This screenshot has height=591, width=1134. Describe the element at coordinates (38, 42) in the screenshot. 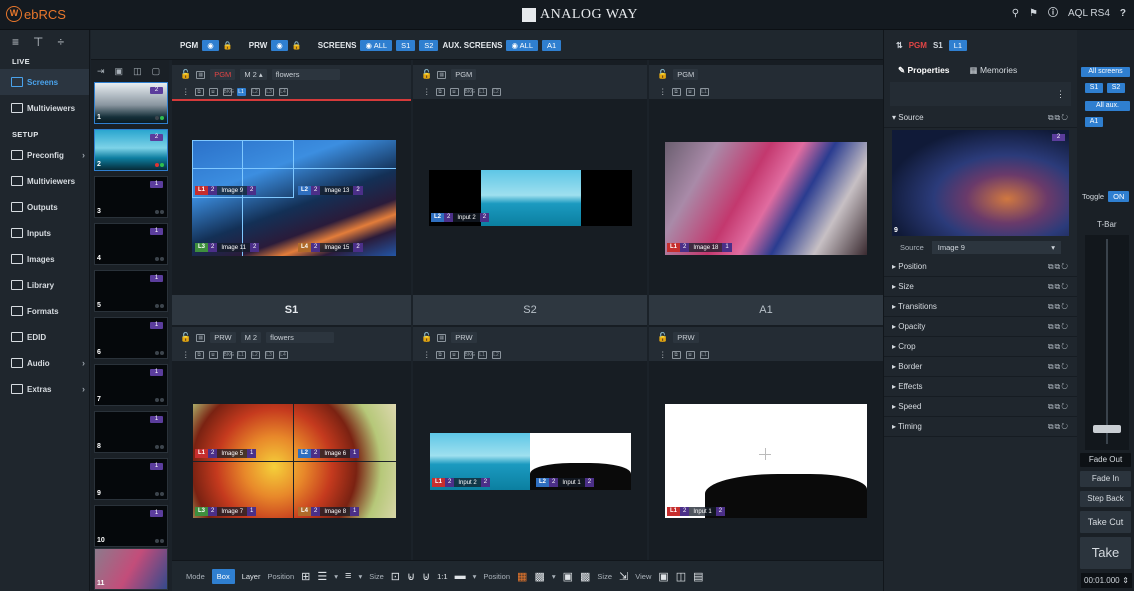

I see `align-icon: ⊤` at that location.